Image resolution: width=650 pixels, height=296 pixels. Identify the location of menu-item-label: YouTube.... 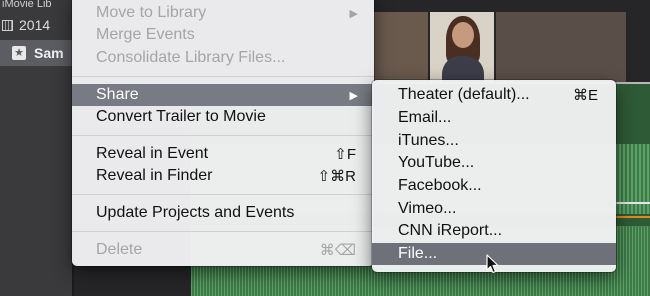
(436, 162).